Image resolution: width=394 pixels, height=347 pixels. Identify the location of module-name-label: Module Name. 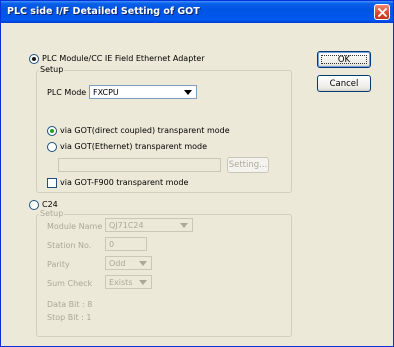
(75, 226).